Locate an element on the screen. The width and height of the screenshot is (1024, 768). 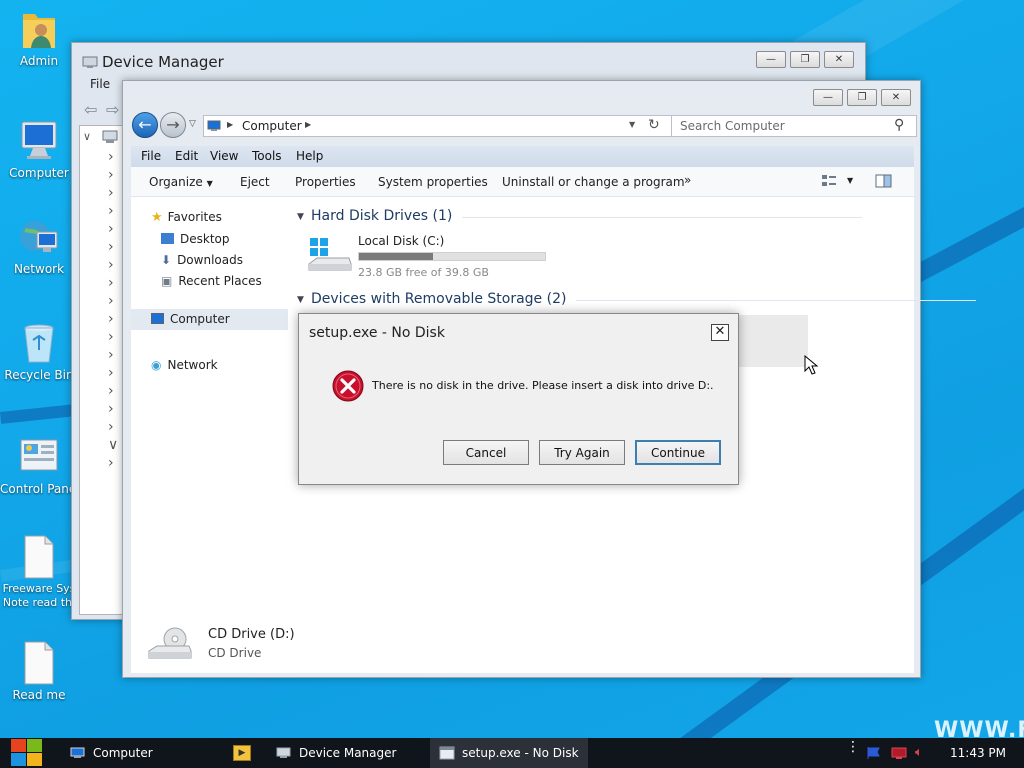
cancel-button: Cancel is located at coordinates (486, 452).